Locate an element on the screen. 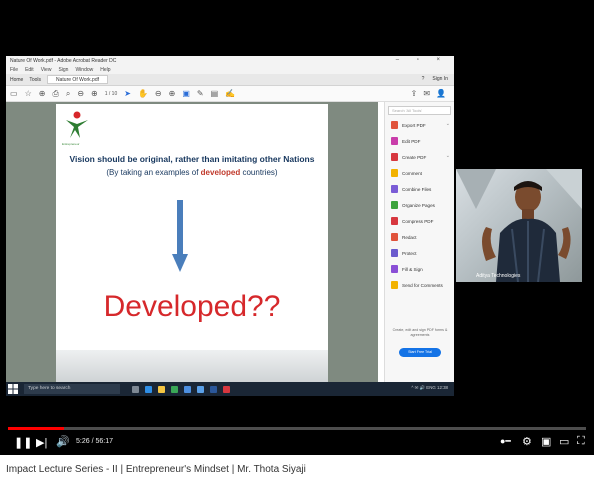 The height and width of the screenshot is (478, 594). tool-comment: Comment is located at coordinates (419, 173).